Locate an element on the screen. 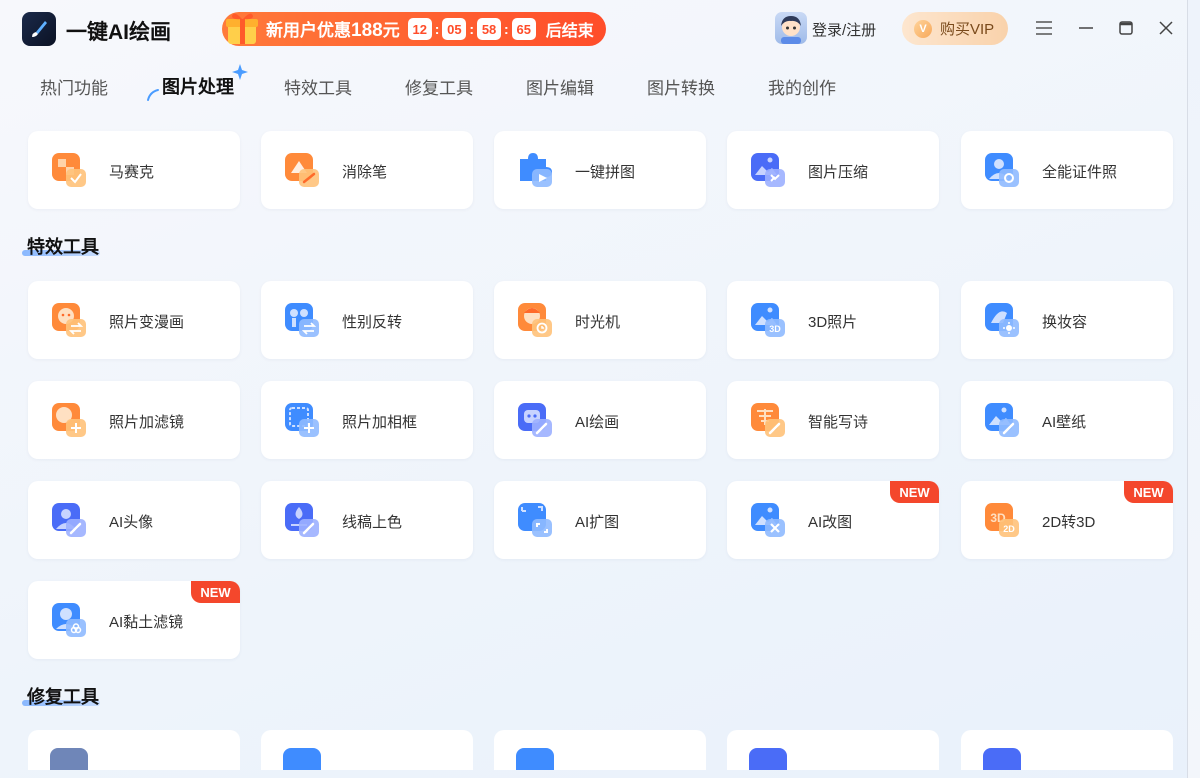 The image size is (1200, 778). tool-card-line-coloring: 线稿上色 is located at coordinates (367, 520).